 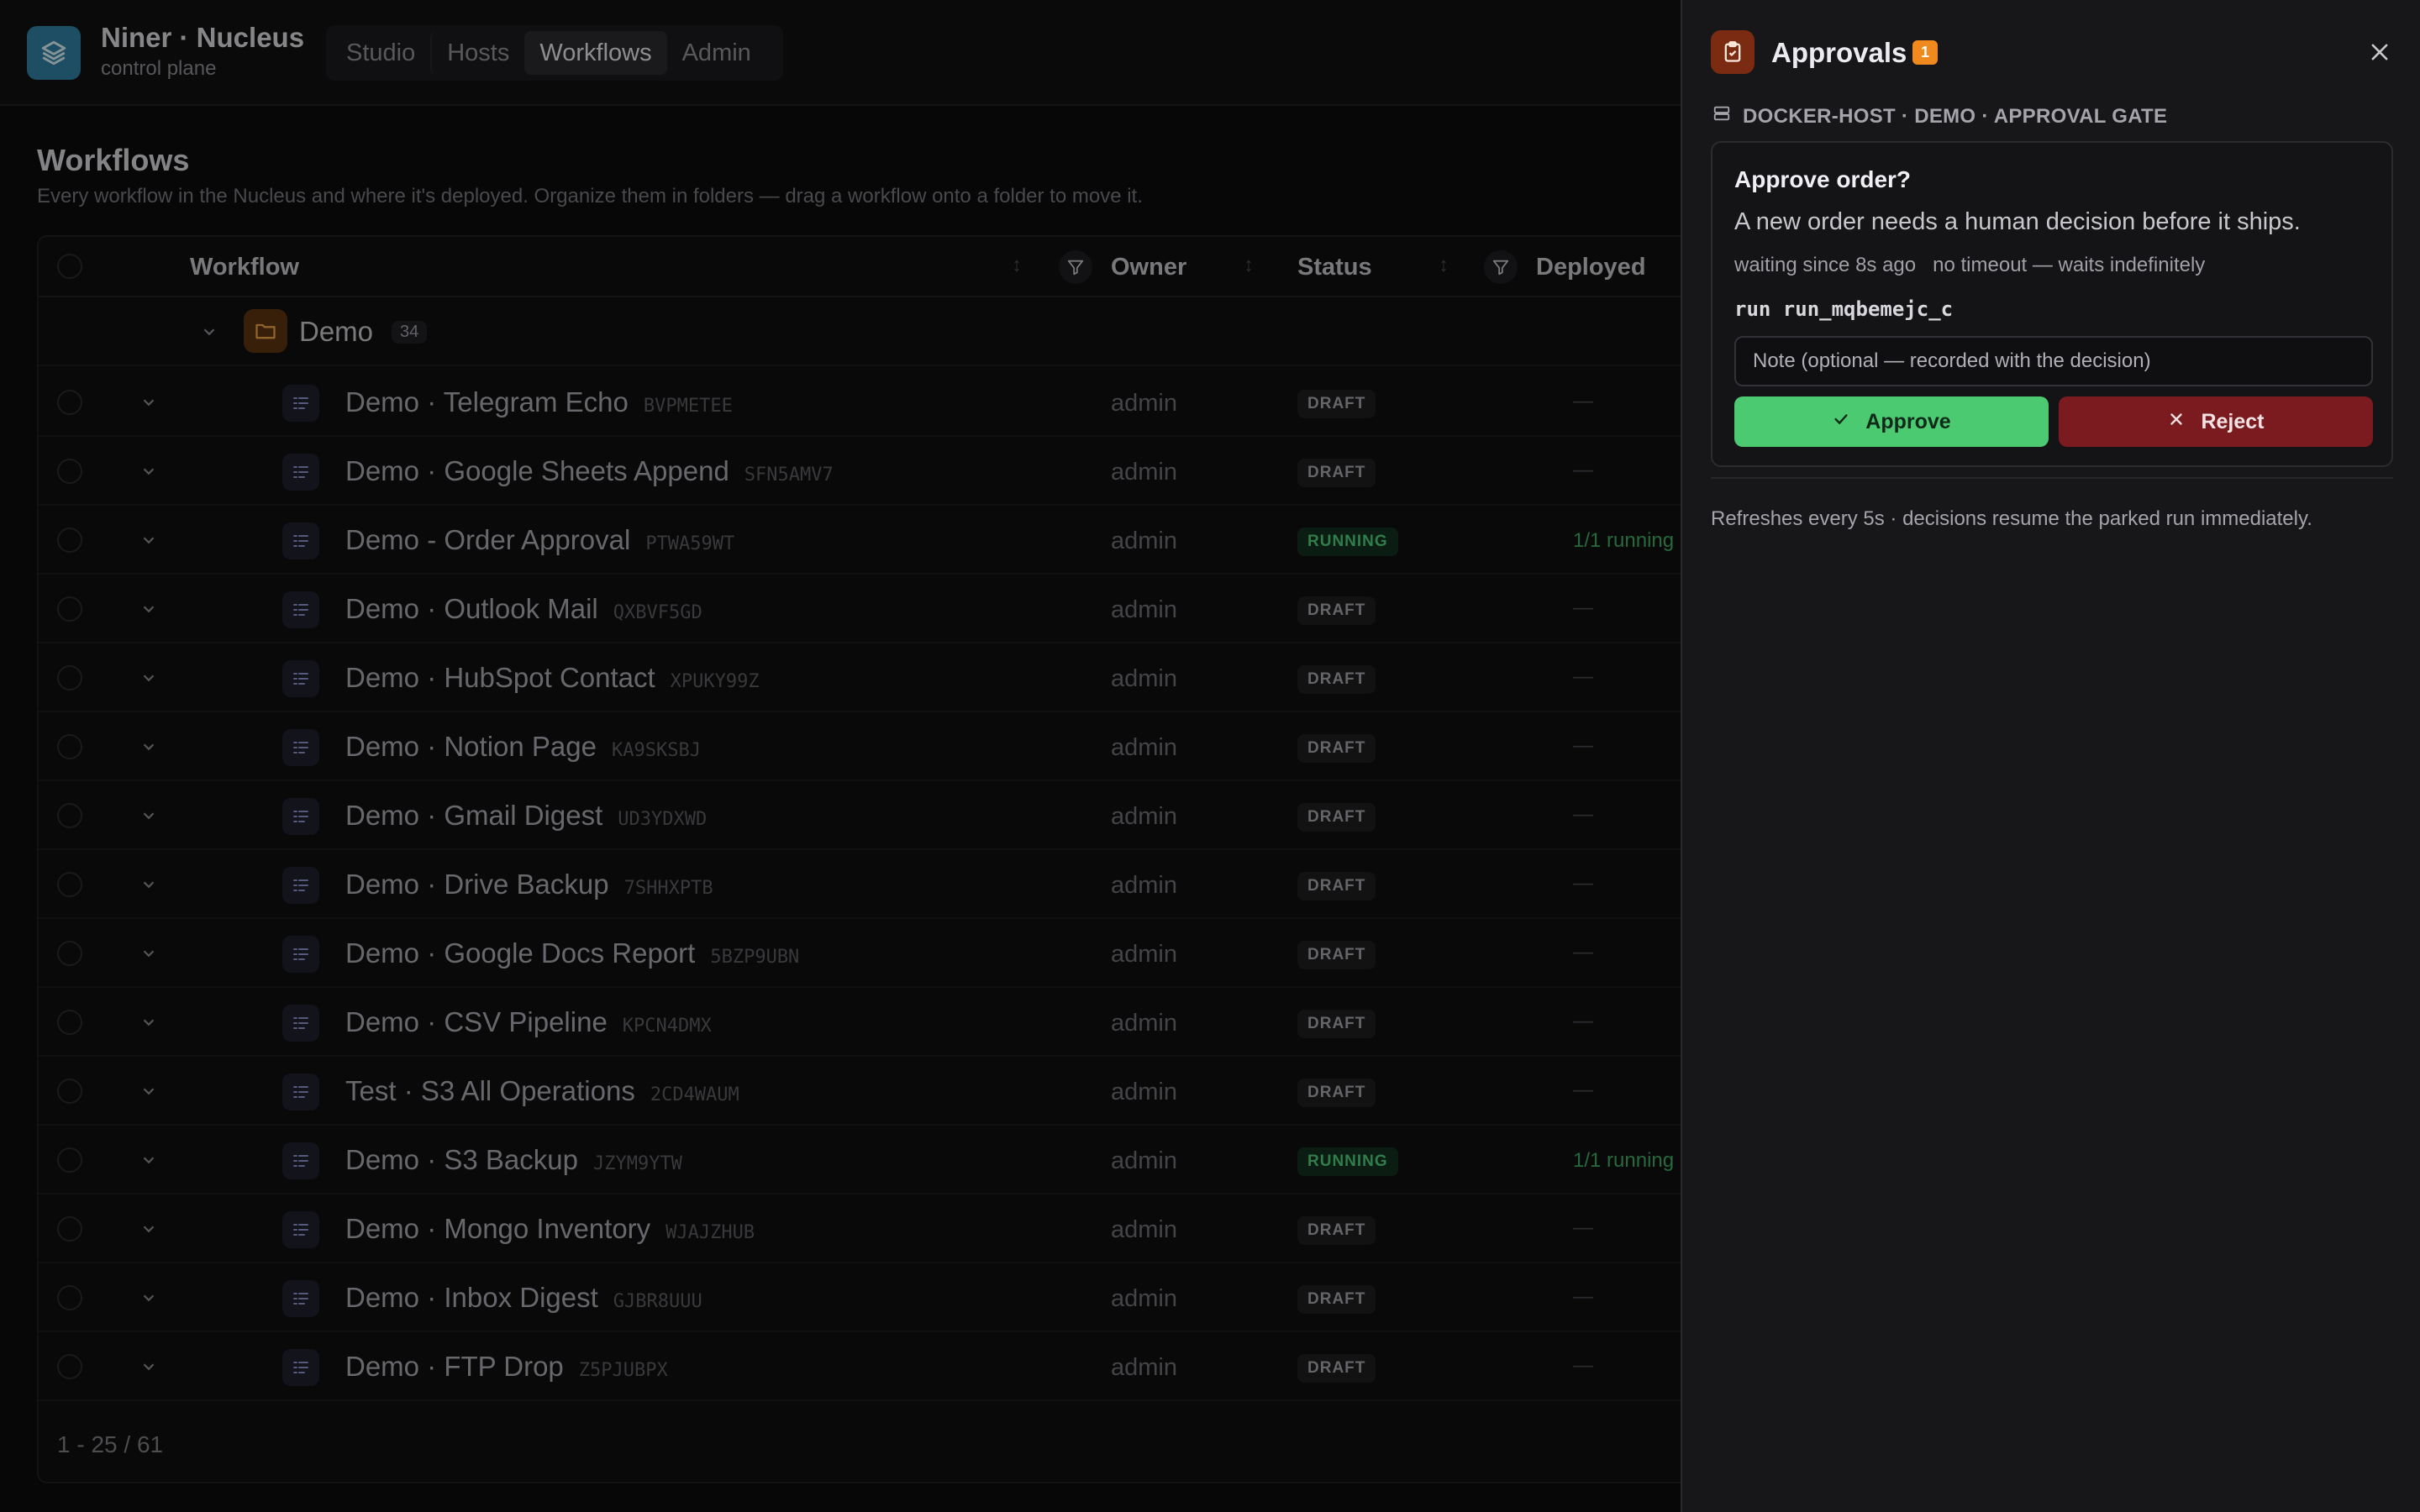 I want to click on check-icon, so click(x=1841, y=422).